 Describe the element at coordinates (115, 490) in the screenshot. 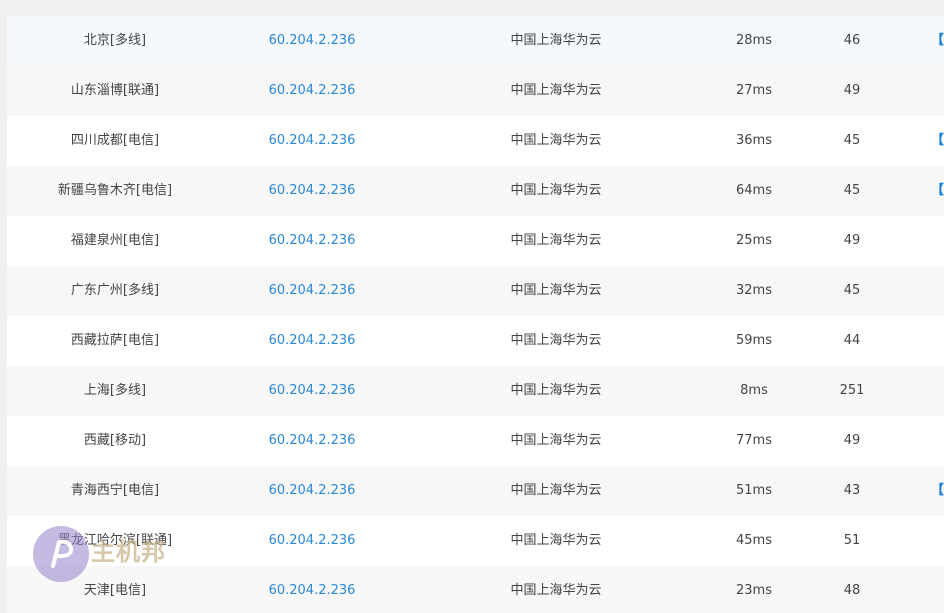

I see `node-name-cell: 青海西宁[电信]` at that location.